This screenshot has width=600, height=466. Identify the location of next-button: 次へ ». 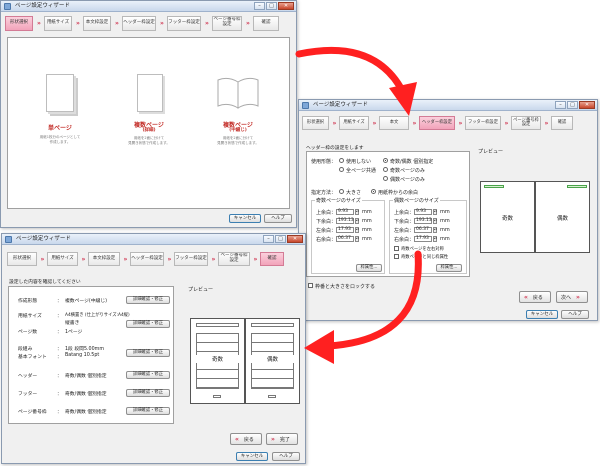
(572, 297).